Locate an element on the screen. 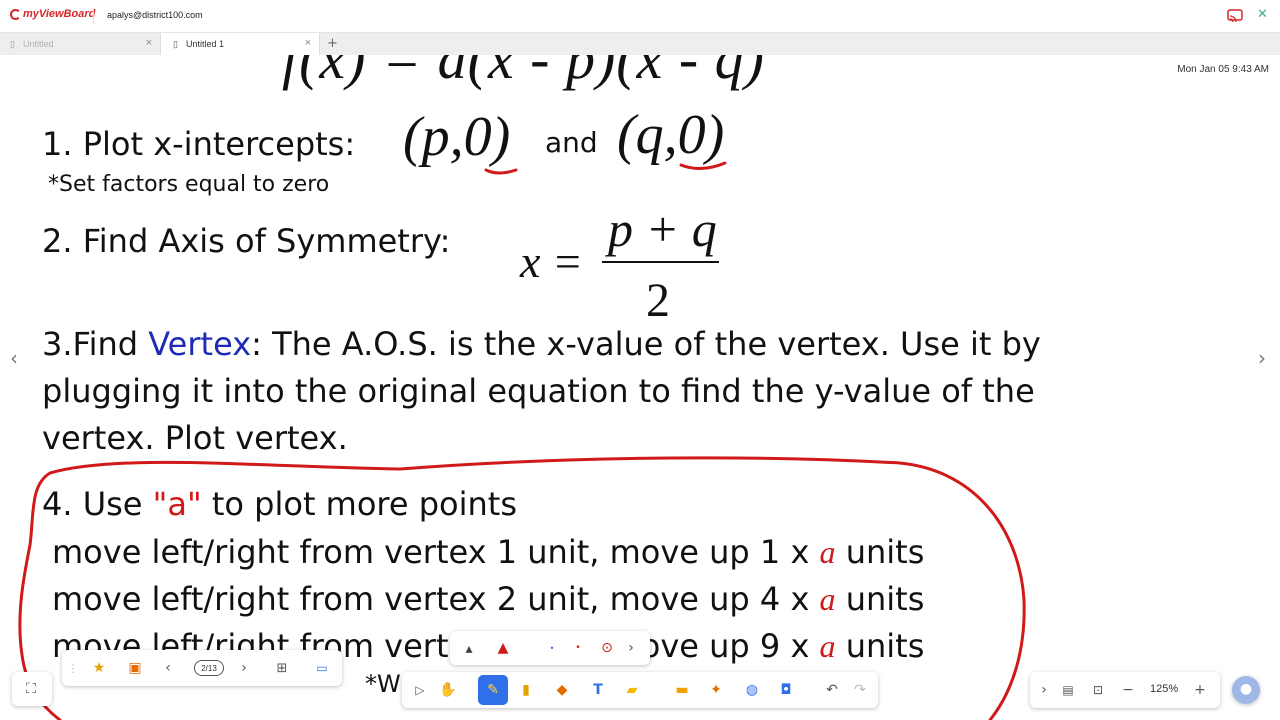  a-quoted: "a" is located at coordinates (177, 504).